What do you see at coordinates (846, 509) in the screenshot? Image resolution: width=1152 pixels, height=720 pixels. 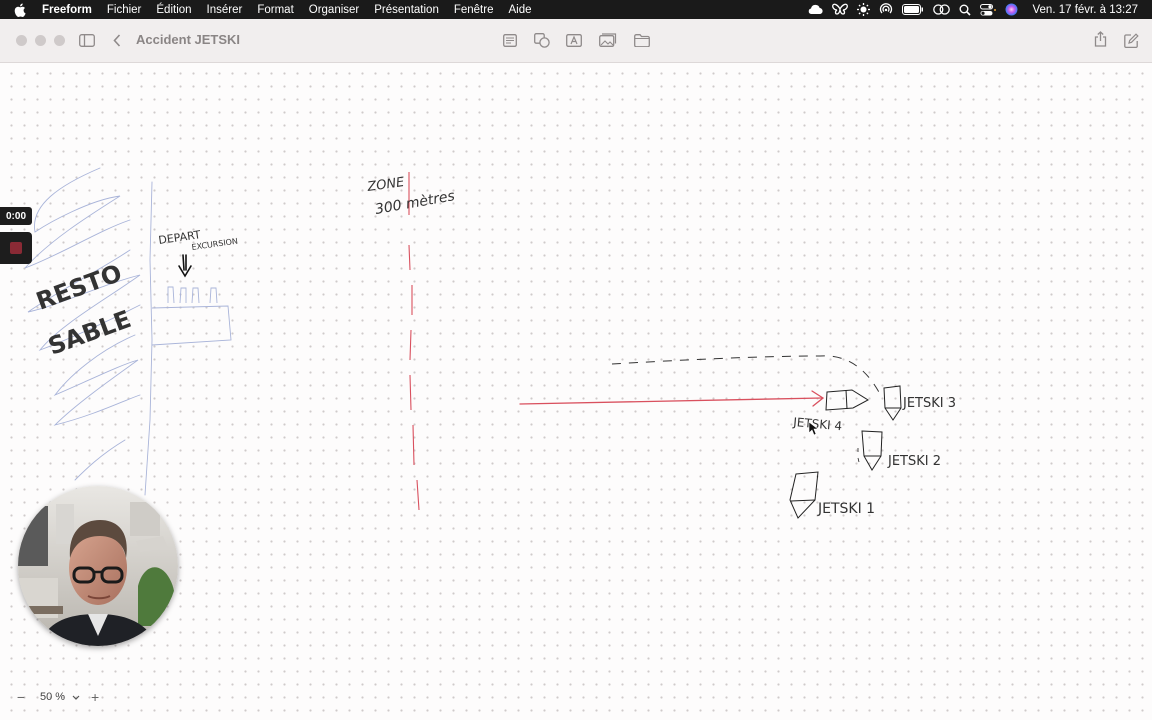 I see `jetski-1-label: JETSKI 1` at bounding box center [846, 509].